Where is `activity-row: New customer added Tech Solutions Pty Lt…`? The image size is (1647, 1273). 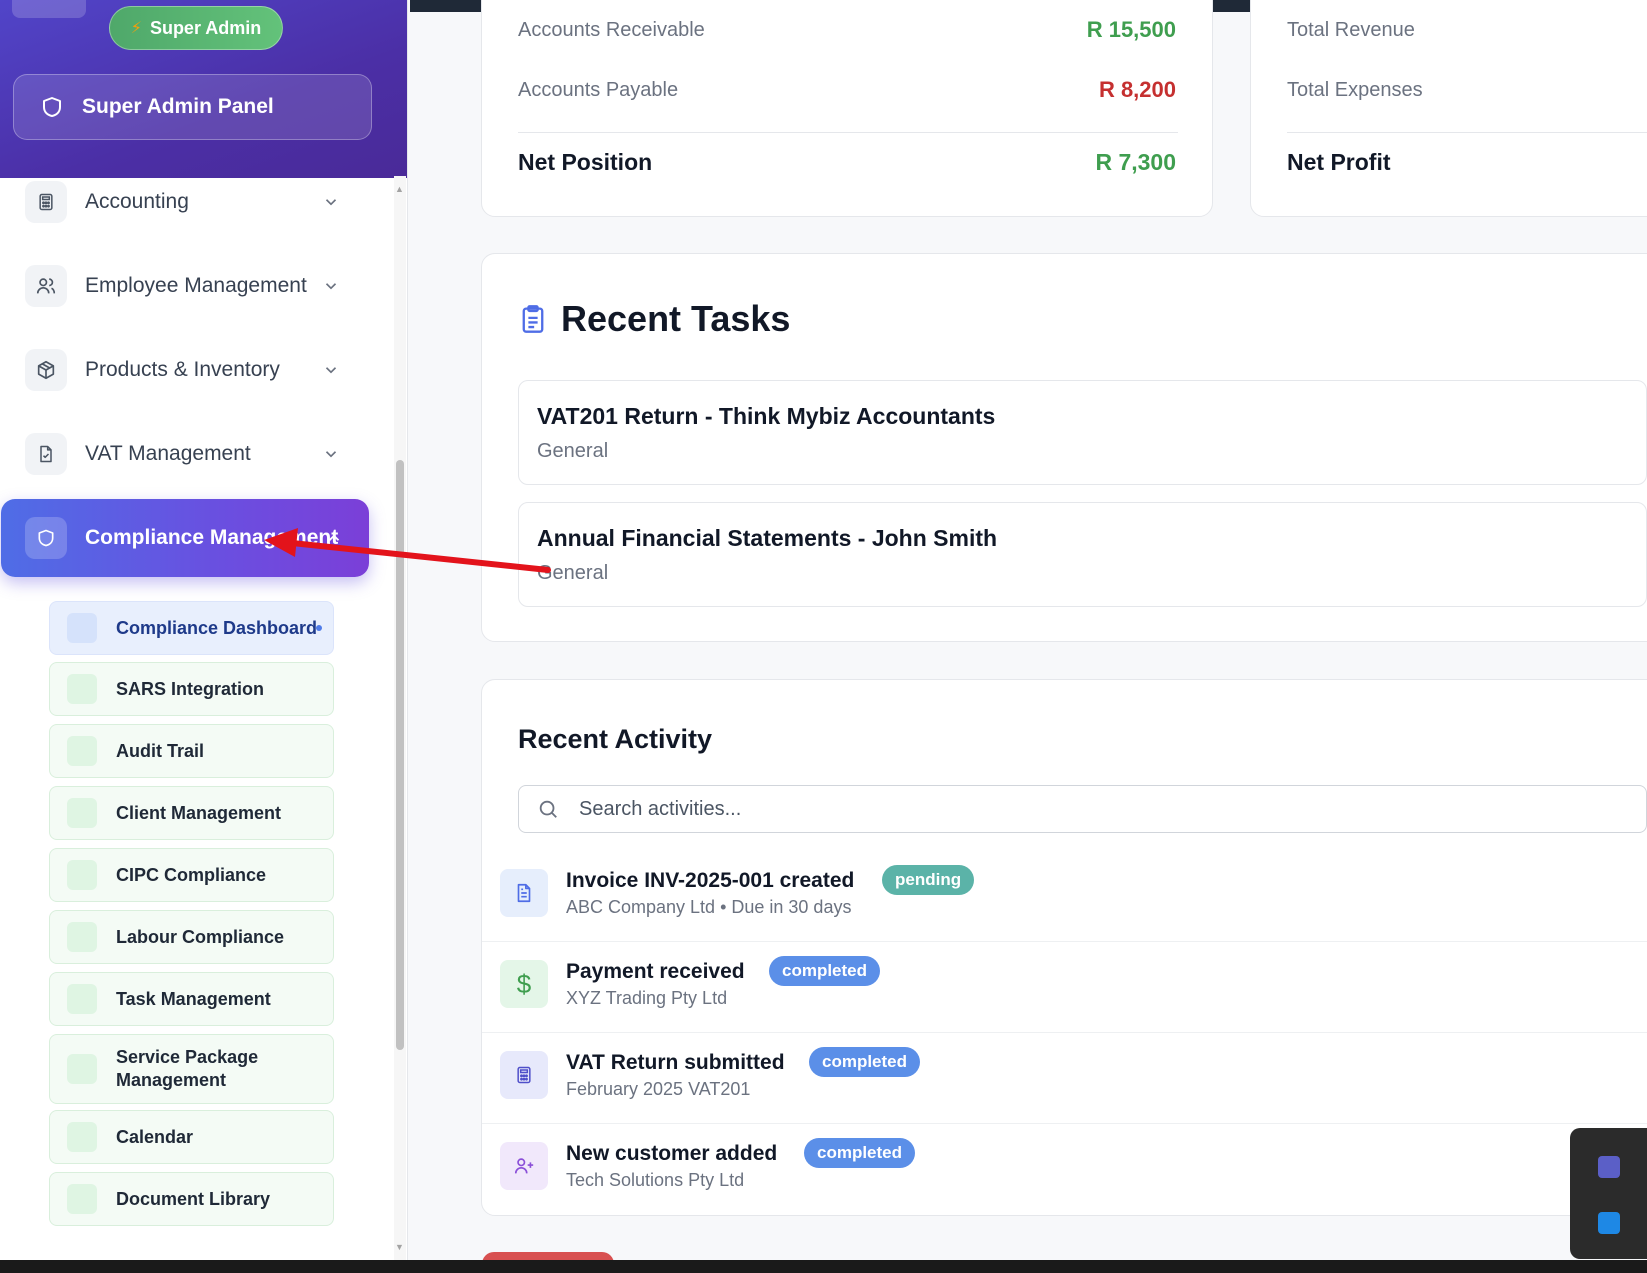 activity-row: New customer added Tech Solutions Pty Lt… is located at coordinates (1064, 1169).